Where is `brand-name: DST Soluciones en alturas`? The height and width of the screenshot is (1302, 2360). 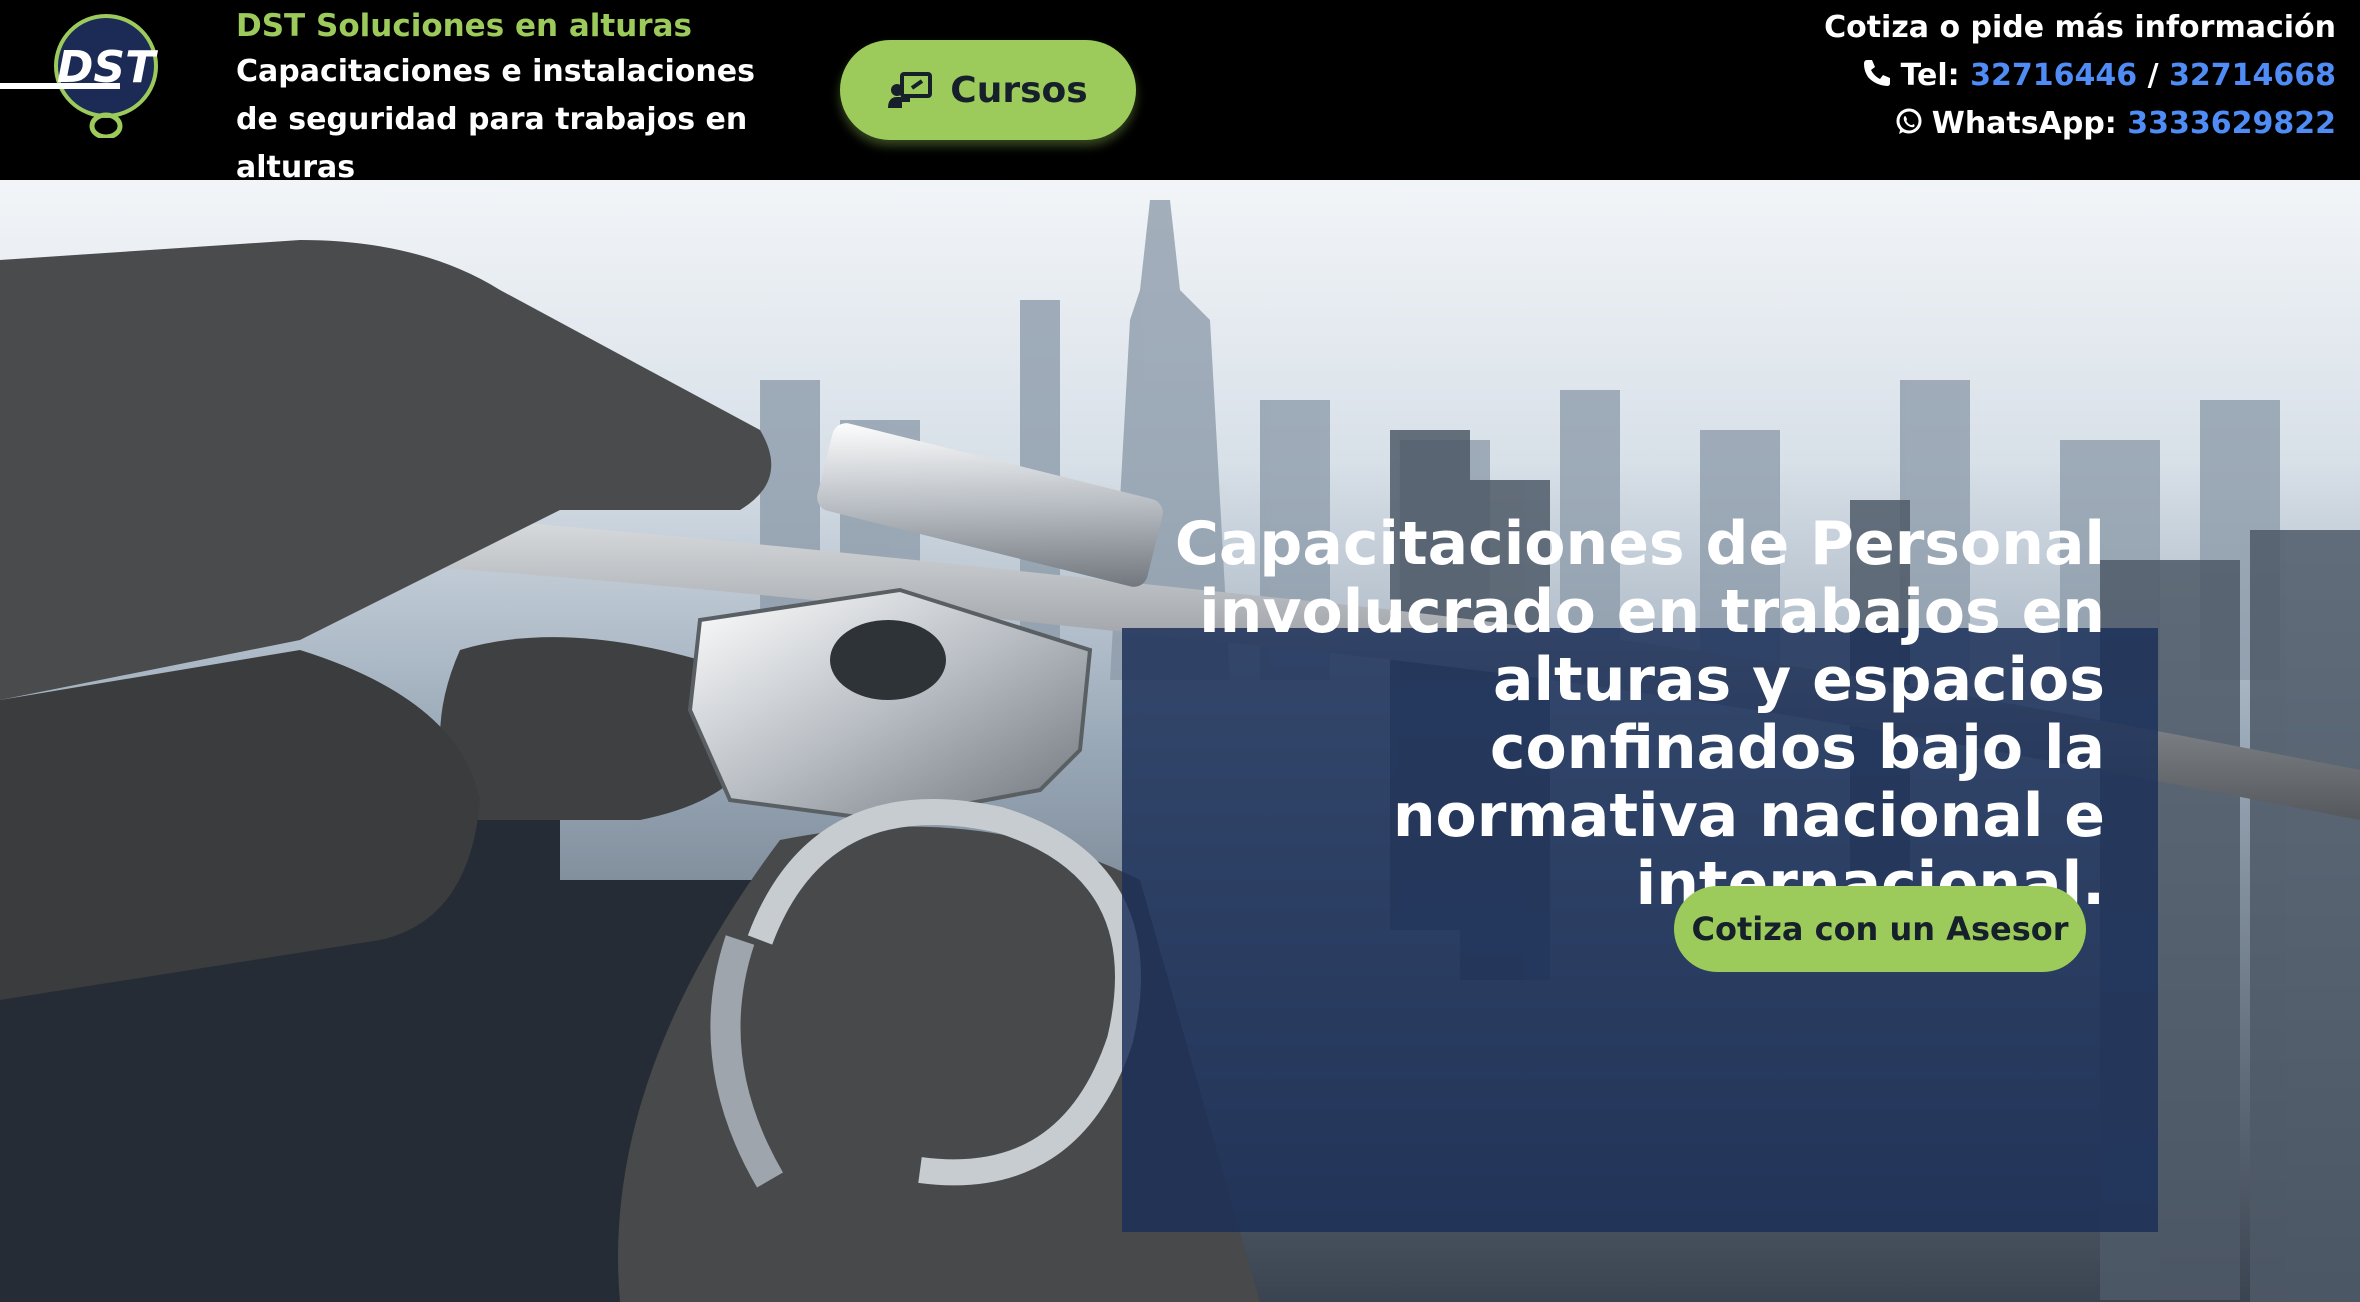 brand-name: DST Soluciones en alturas is located at coordinates (516, 26).